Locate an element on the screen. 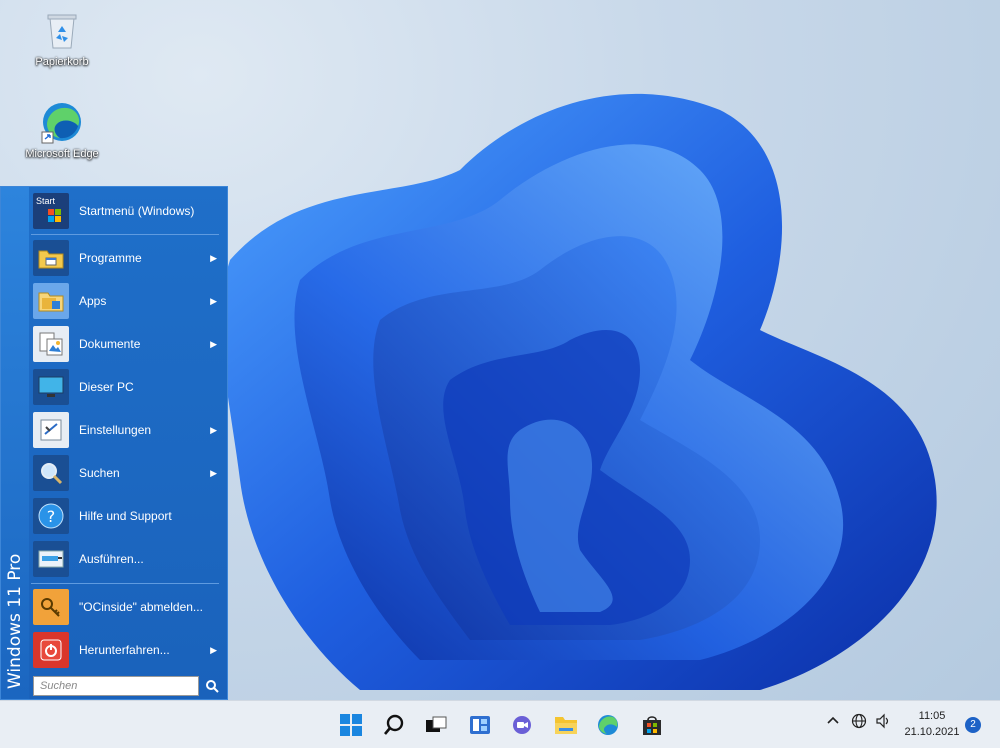 This screenshot has height=748, width=1000. desktop-icon-label: Papierkorb is located at coordinates (62, 62).